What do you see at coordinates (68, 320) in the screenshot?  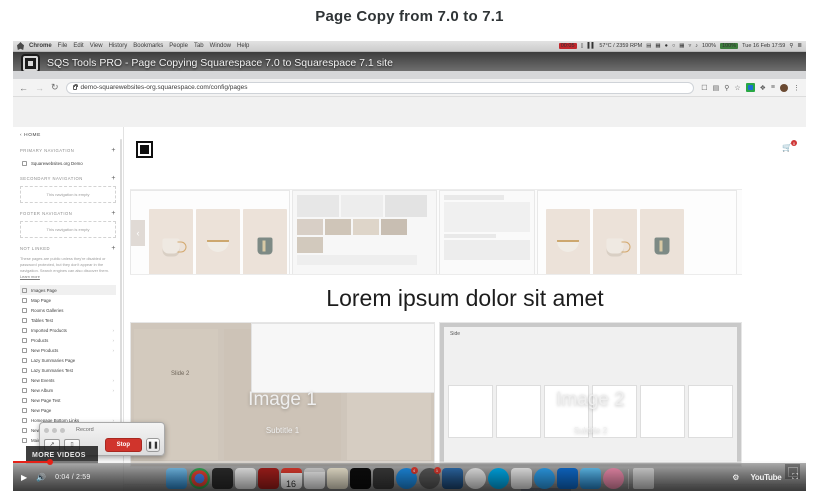 I see `sidebar-item-tables-test: Tables Test` at bounding box center [68, 320].